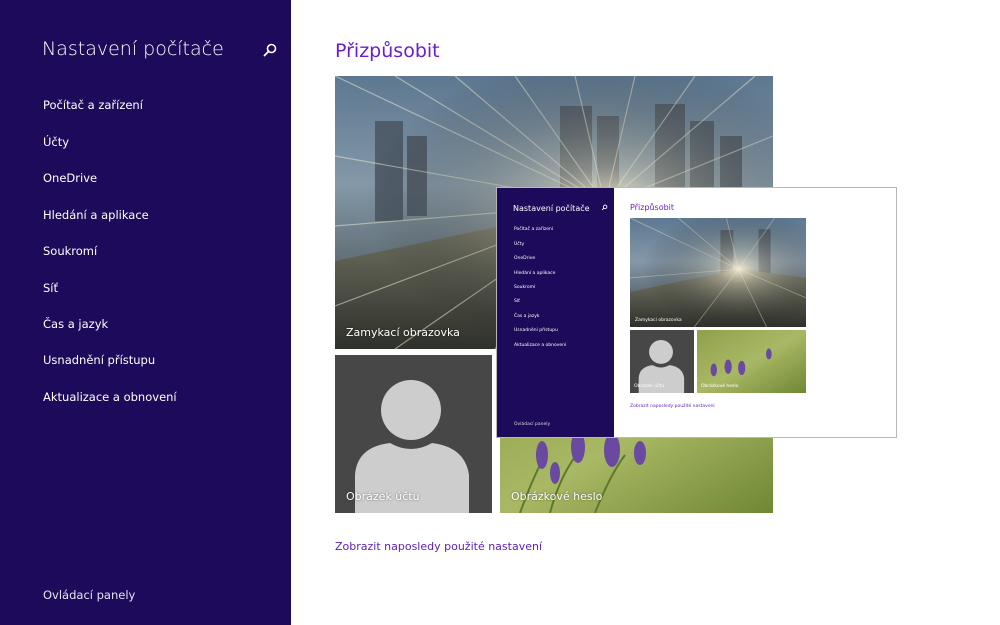 Image resolution: width=1000 pixels, height=625 pixels. What do you see at coordinates (525, 287) in the screenshot?
I see `preview-item: Soukromí` at bounding box center [525, 287].